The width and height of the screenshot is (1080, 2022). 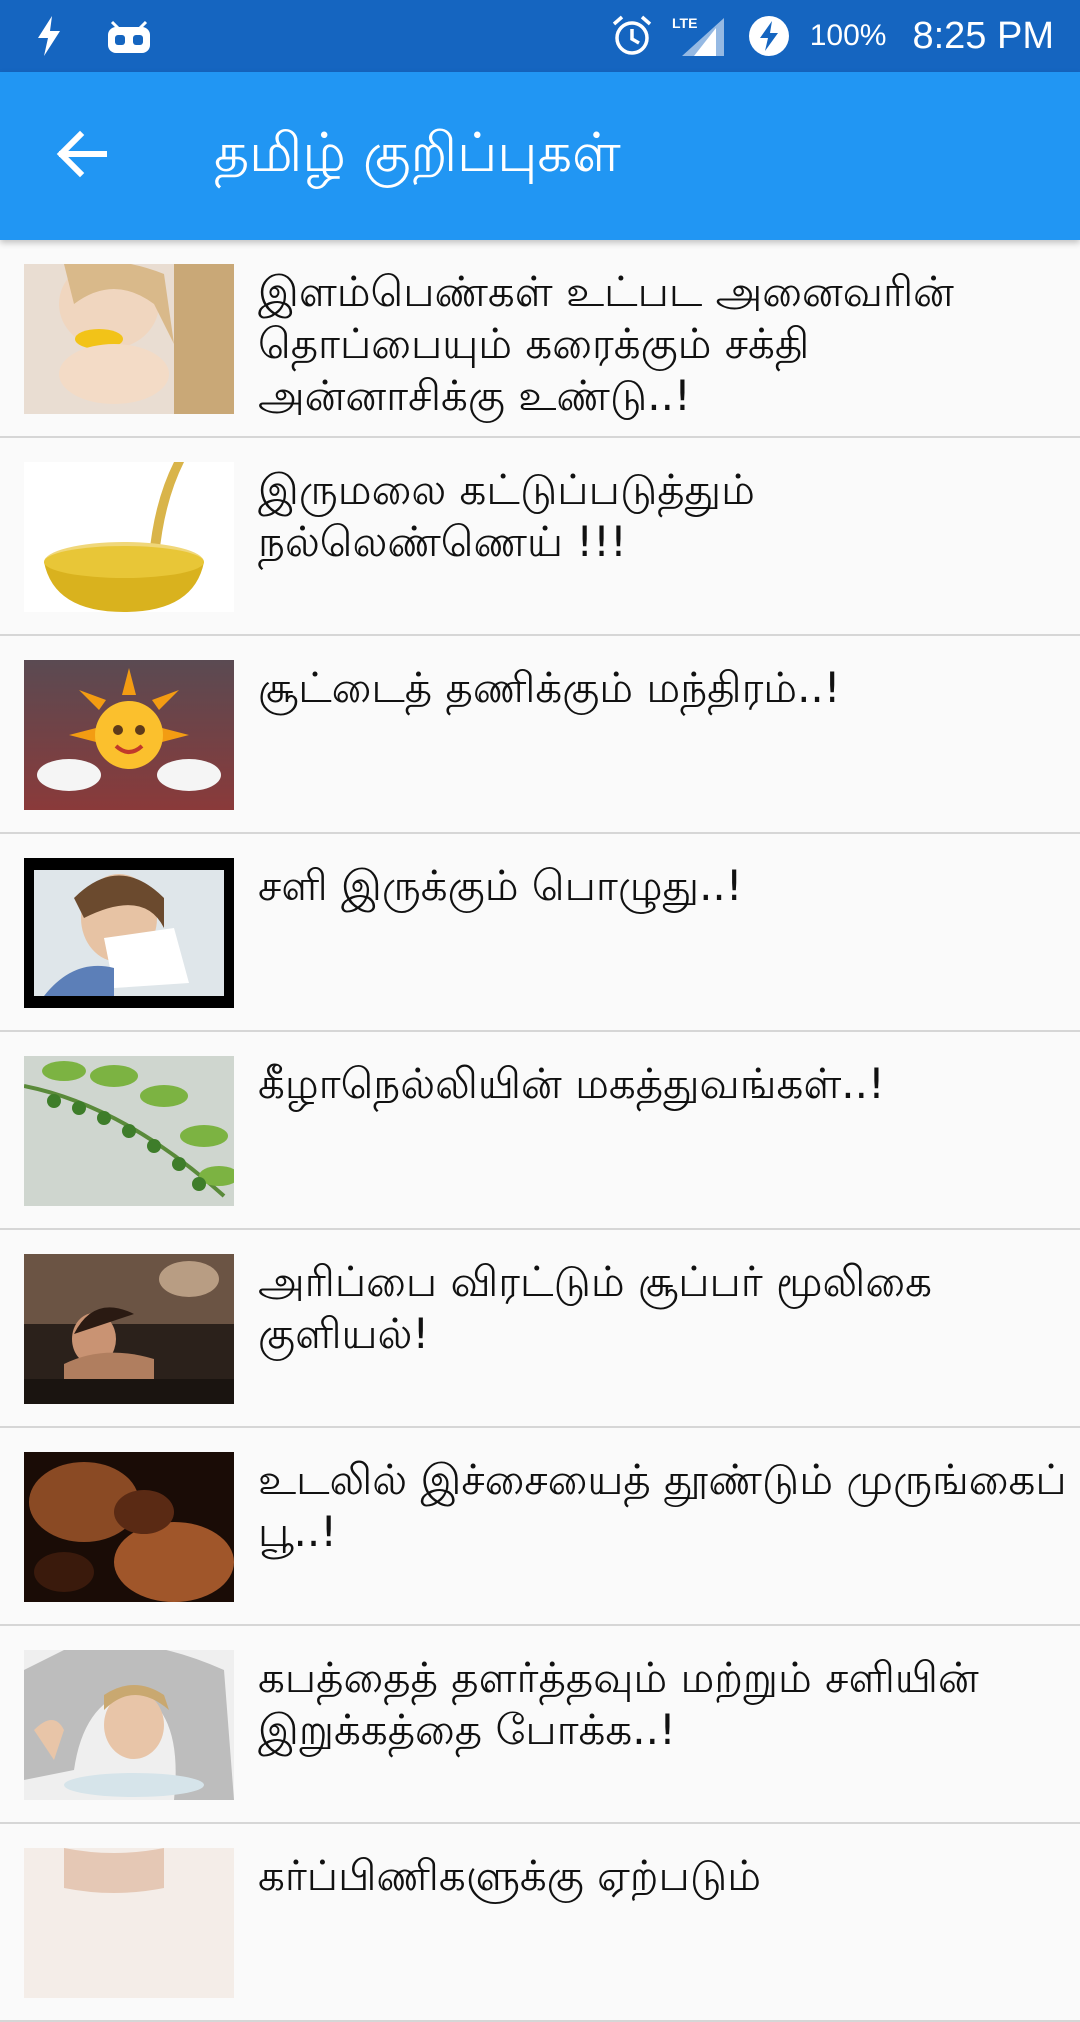 What do you see at coordinates (684, 23) in the screenshot?
I see `lte-label: LTE` at bounding box center [684, 23].